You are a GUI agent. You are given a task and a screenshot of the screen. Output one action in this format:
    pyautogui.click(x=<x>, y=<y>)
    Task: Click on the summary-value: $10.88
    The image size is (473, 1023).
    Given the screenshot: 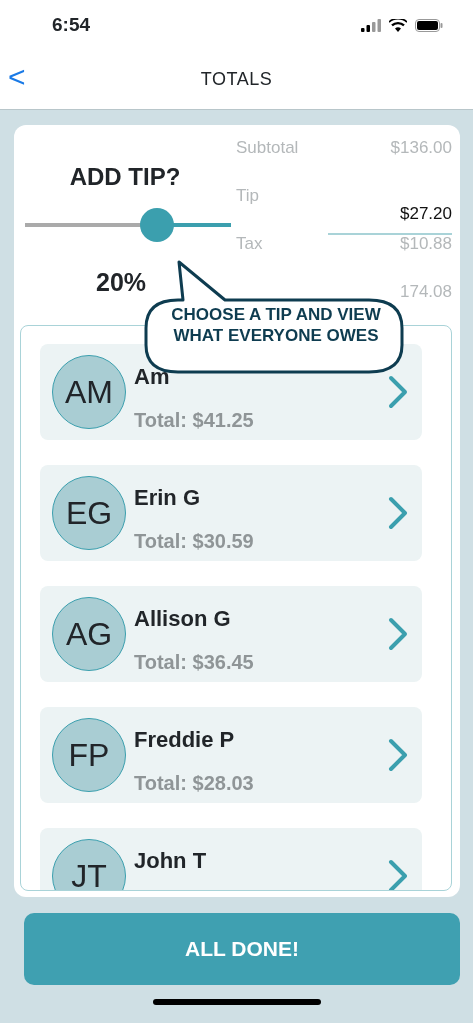 What is the action you would take?
    pyautogui.click(x=426, y=244)
    